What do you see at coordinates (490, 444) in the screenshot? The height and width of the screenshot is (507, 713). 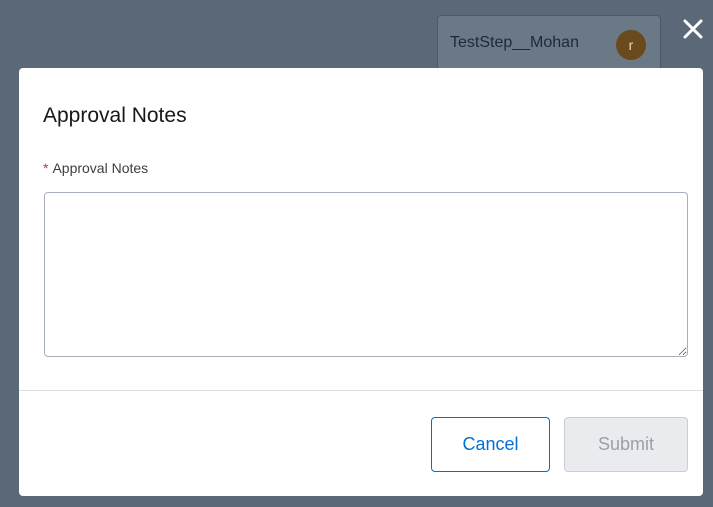 I see `cancel-button: Cancel` at bounding box center [490, 444].